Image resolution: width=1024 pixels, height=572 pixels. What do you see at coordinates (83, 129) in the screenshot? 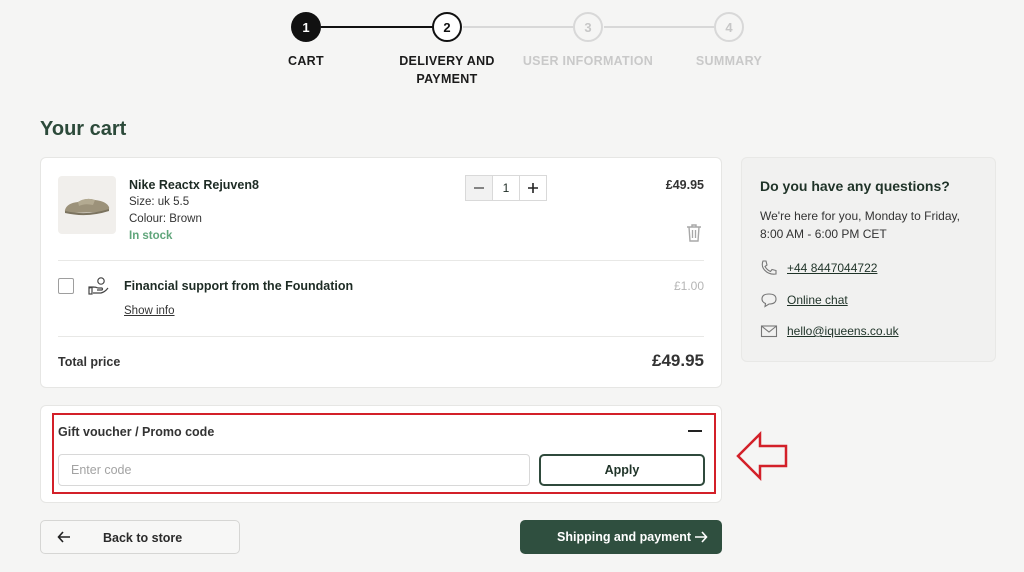
I see `page-title: Your cart` at bounding box center [83, 129].